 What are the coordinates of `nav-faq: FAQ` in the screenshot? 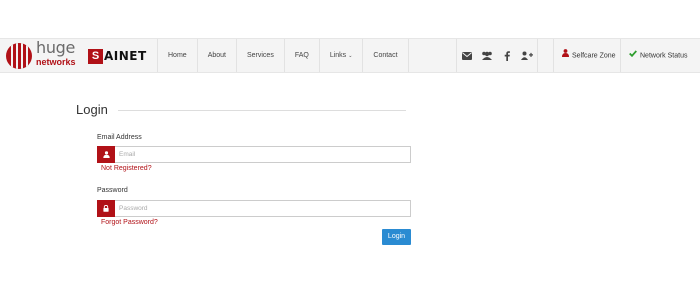 It's located at (301, 55).